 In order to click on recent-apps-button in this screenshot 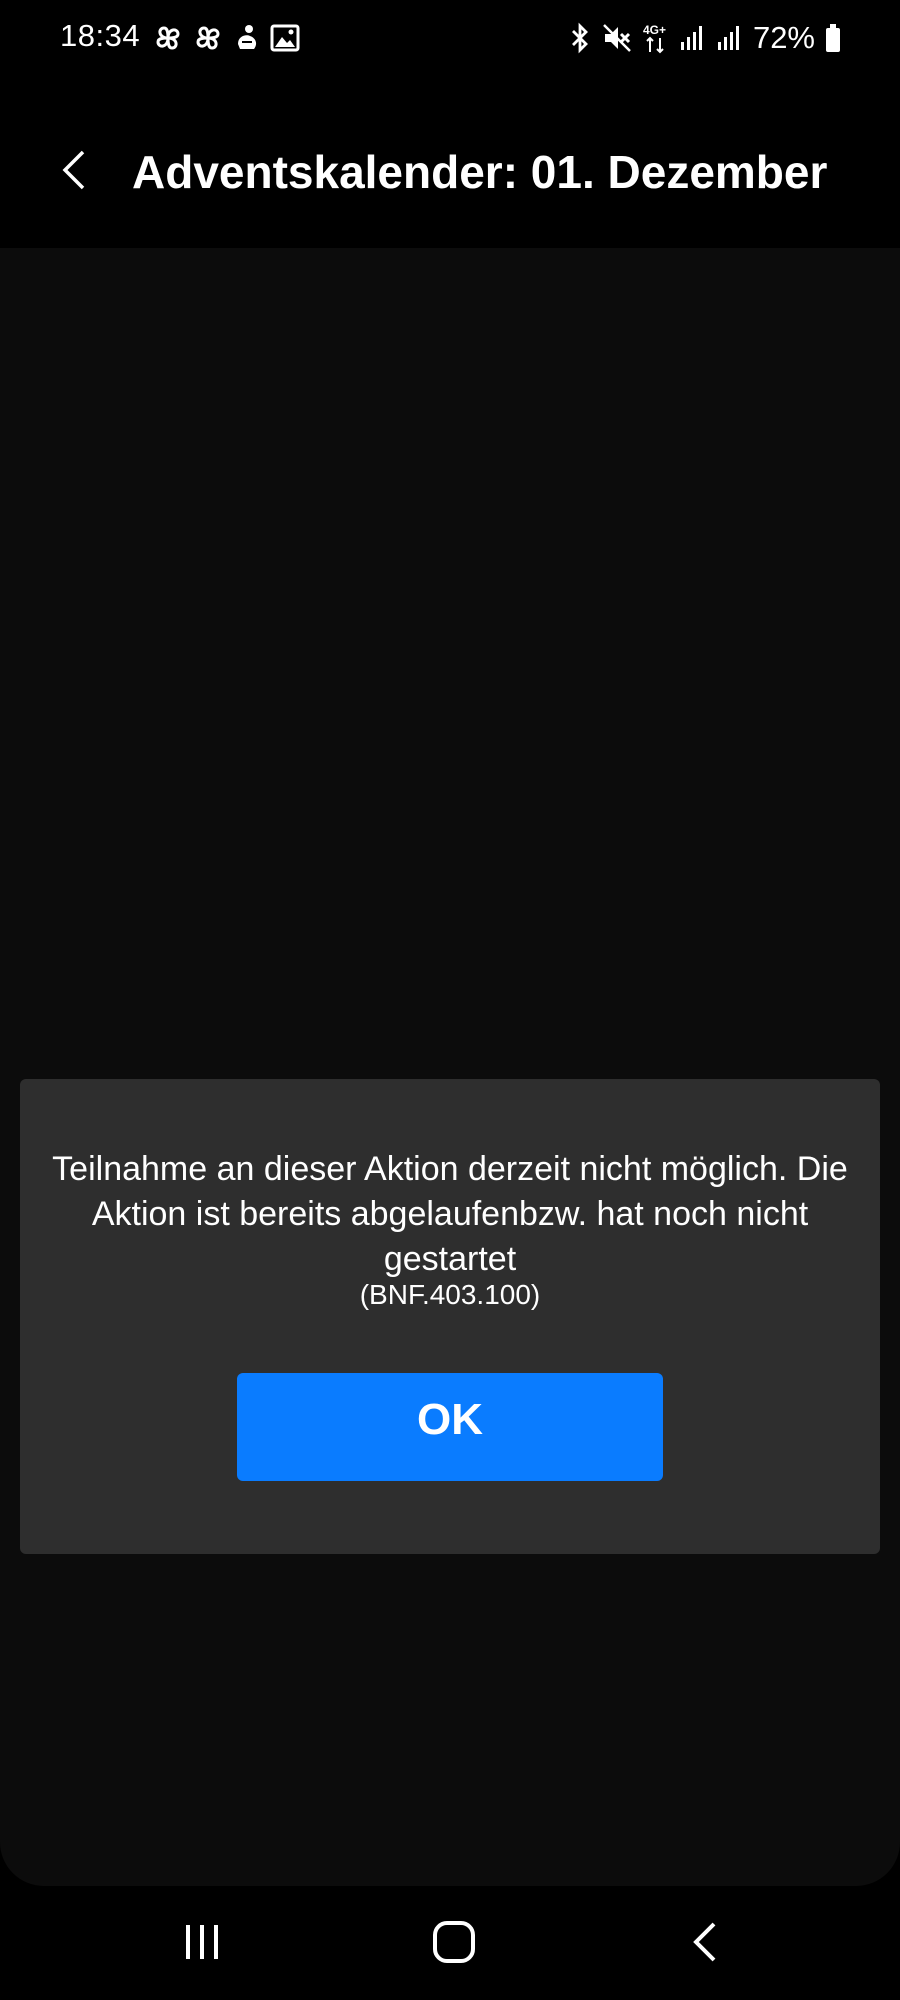, I will do `click(202, 1942)`.